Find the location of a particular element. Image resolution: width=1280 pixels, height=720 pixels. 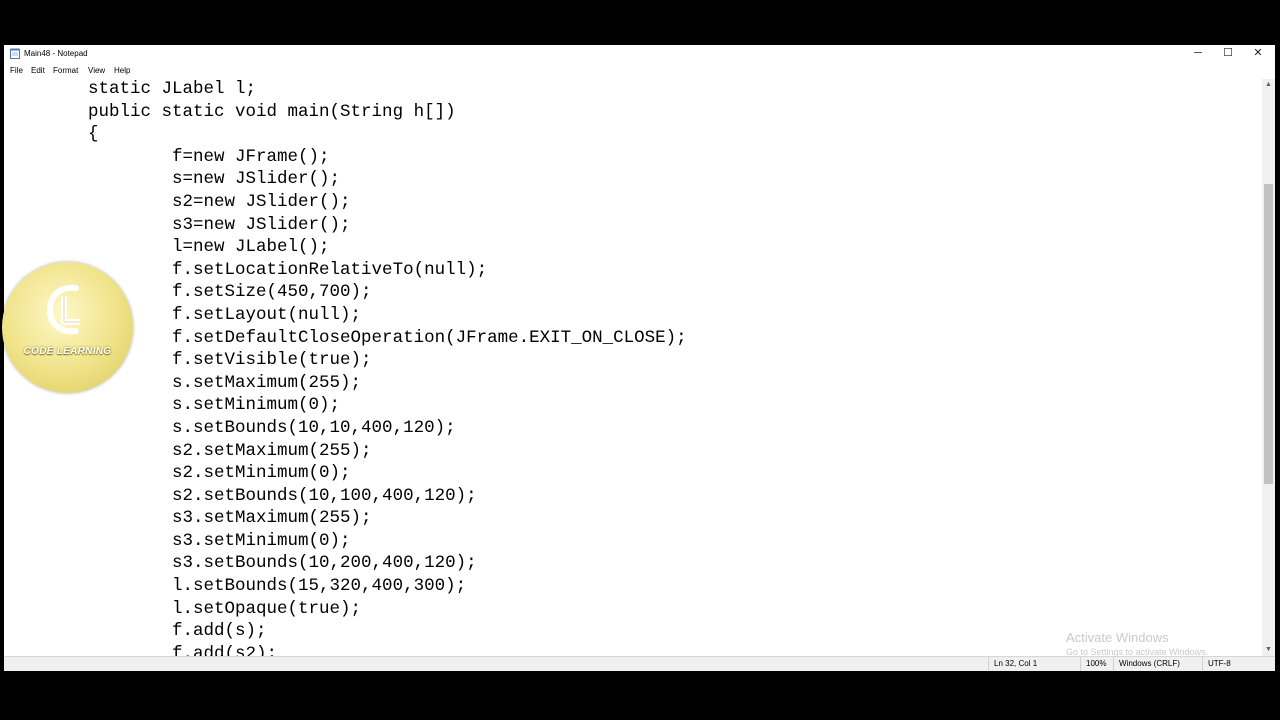

code-line: f.add(s); is located at coordinates (135, 631).